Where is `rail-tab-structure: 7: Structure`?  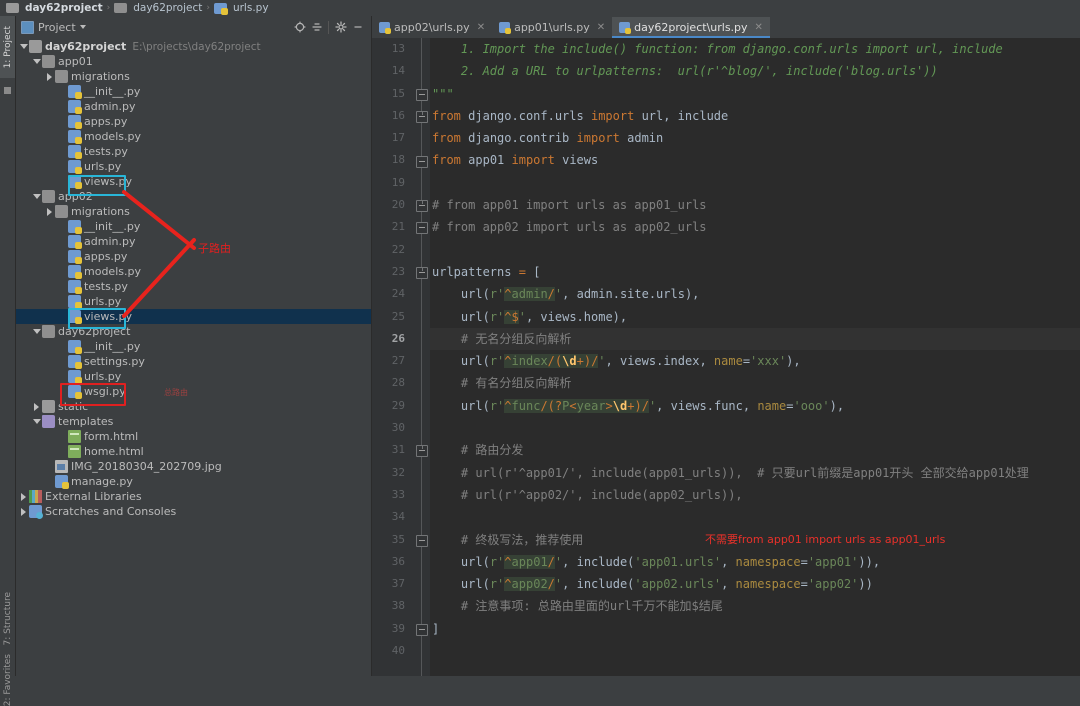 rail-tab-structure: 7: Structure is located at coordinates (7, 619).